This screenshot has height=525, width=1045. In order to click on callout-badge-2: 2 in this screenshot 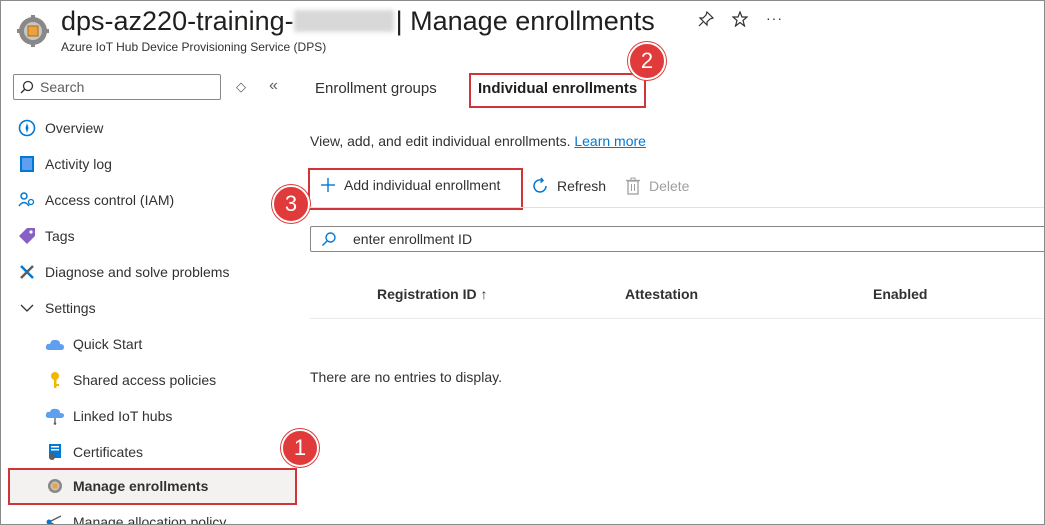, I will do `click(647, 61)`.